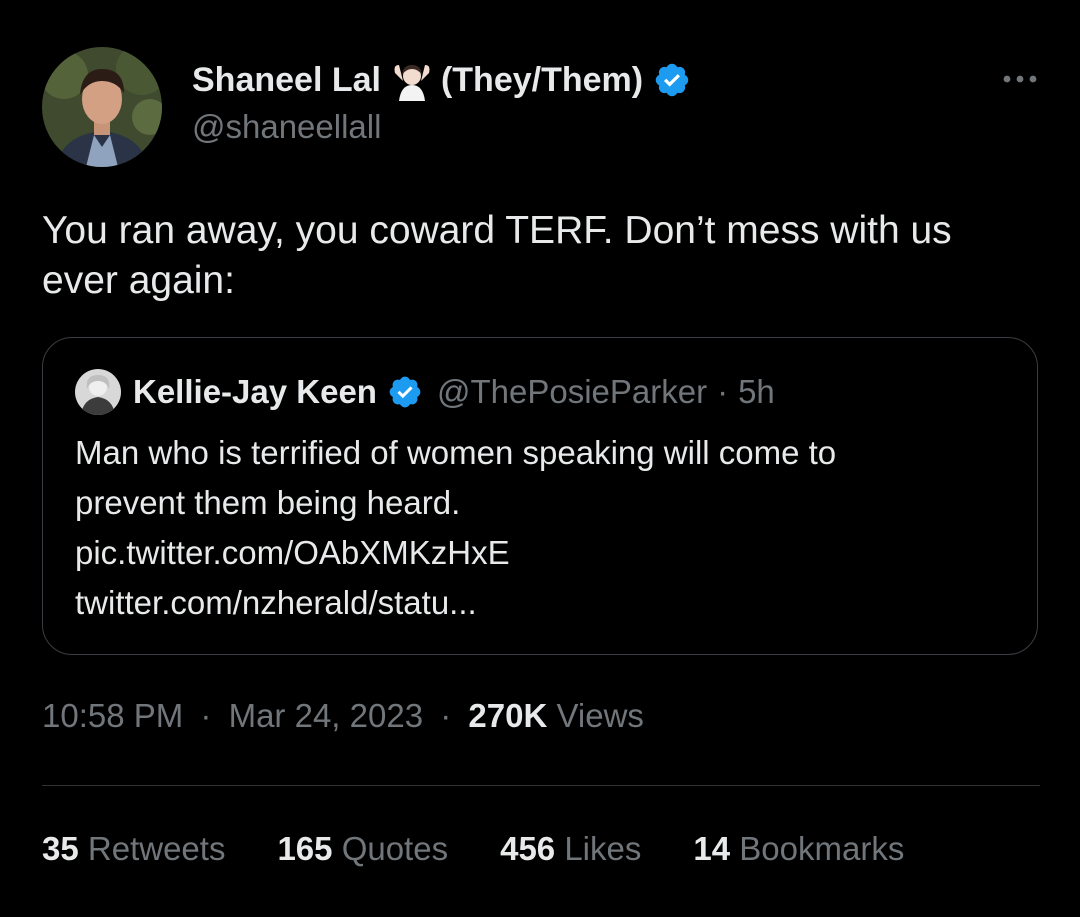  Describe the element at coordinates (286, 80) in the screenshot. I see `author-display-name: Shaneel Lal` at that location.